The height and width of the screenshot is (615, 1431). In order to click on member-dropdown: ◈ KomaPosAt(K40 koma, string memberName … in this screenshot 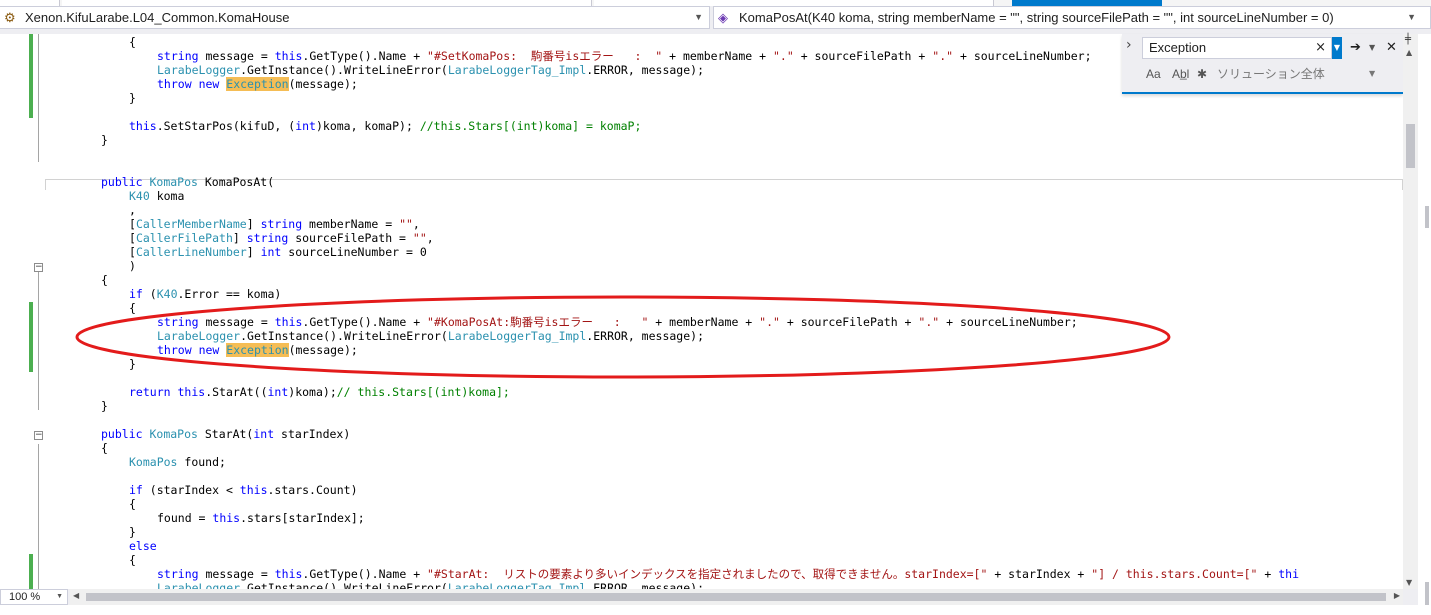, I will do `click(1072, 17)`.